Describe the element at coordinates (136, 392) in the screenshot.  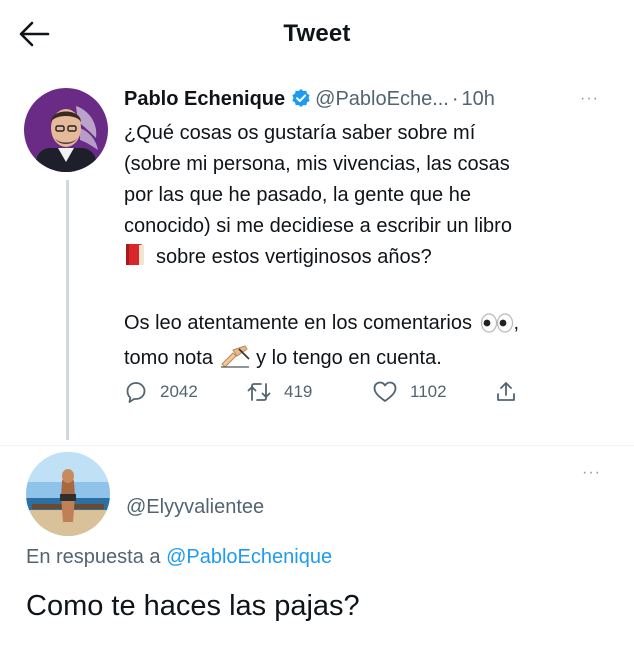
I see `reply-icon` at that location.